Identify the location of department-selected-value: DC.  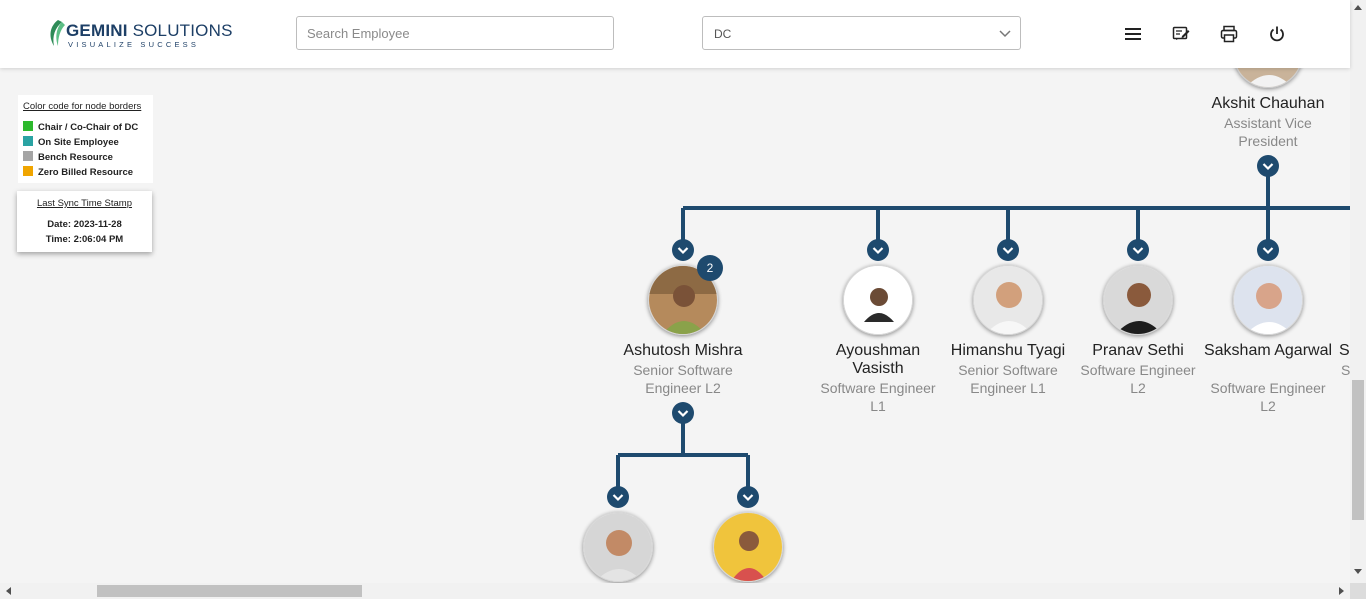
(723, 34).